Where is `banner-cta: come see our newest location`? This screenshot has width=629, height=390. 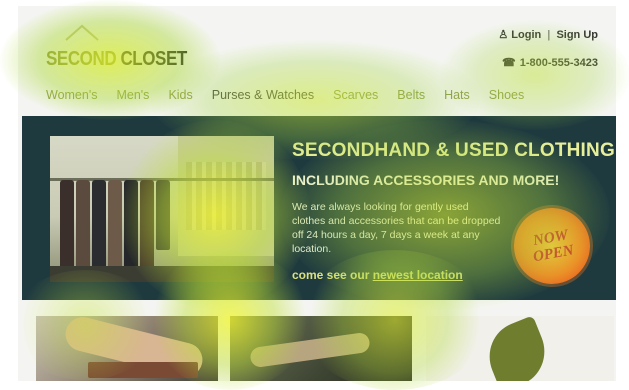
banner-cta: come see our newest location is located at coordinates (377, 275).